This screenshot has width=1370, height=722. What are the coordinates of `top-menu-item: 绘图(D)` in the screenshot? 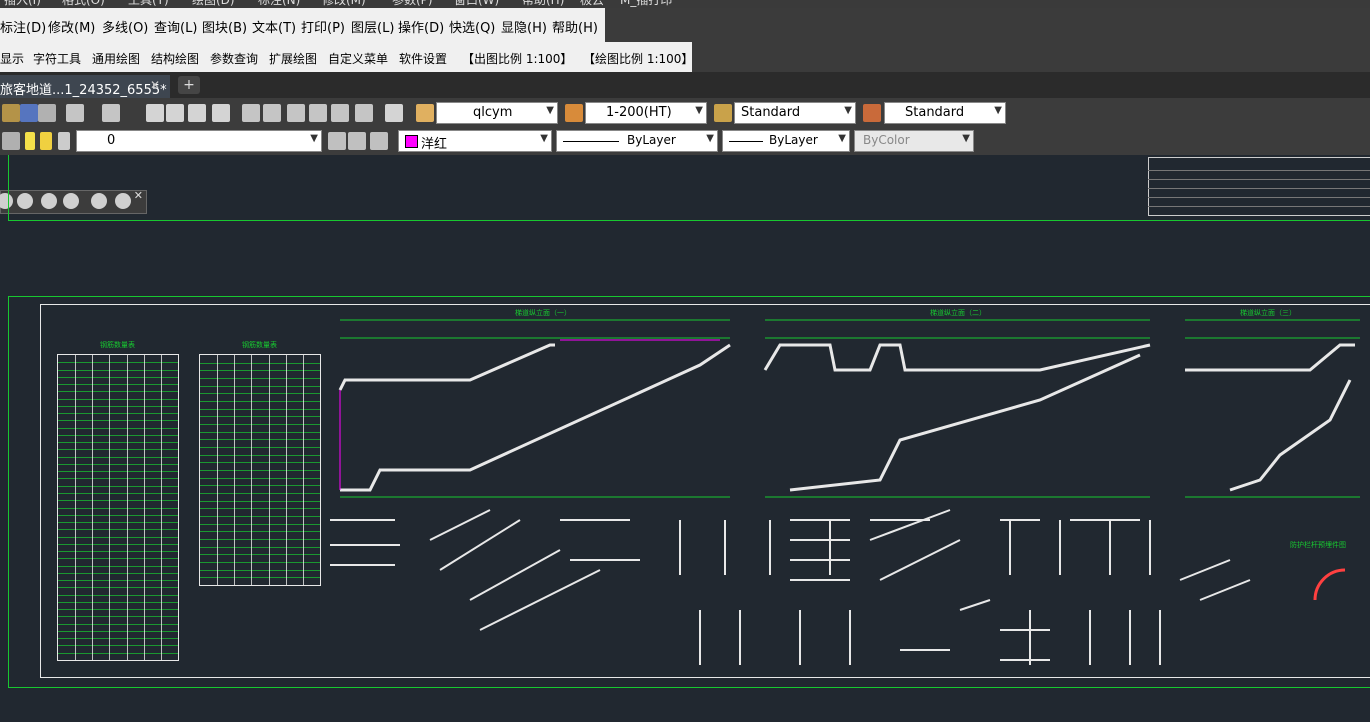 It's located at (213, 4).